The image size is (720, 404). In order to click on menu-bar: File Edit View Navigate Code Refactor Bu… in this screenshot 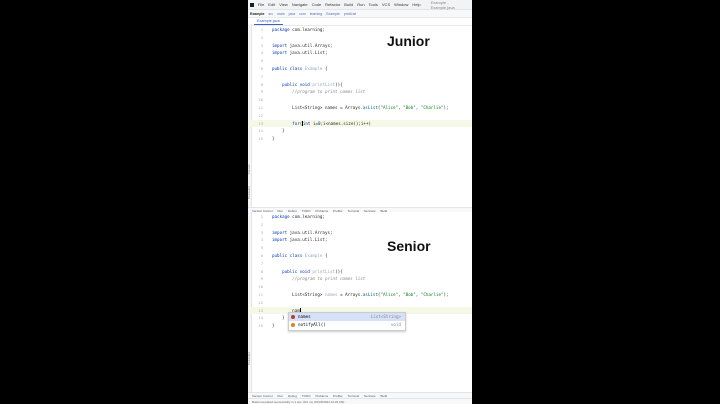, I will do `click(360, 5)`.